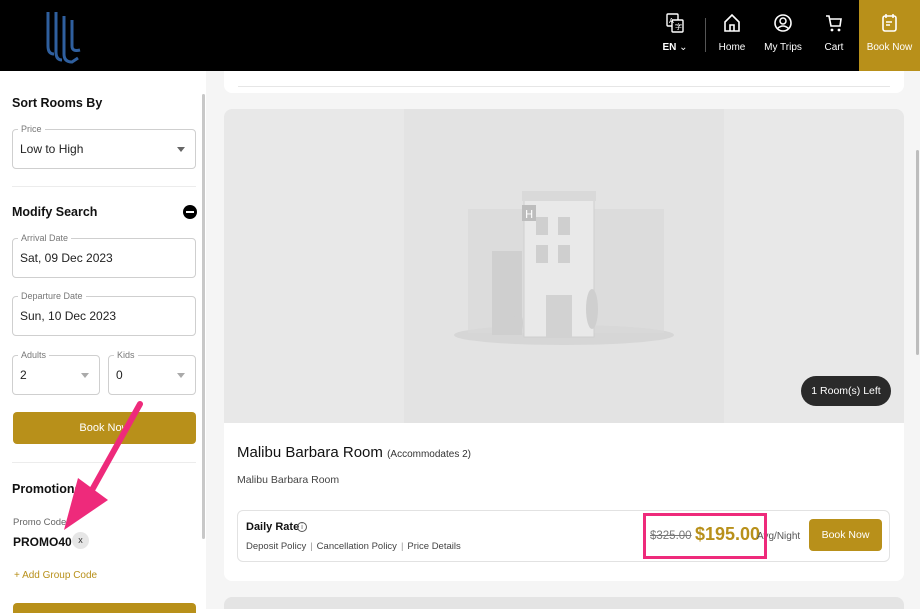  What do you see at coordinates (564, 82) in the screenshot?
I see `previous-room-card` at bounding box center [564, 82].